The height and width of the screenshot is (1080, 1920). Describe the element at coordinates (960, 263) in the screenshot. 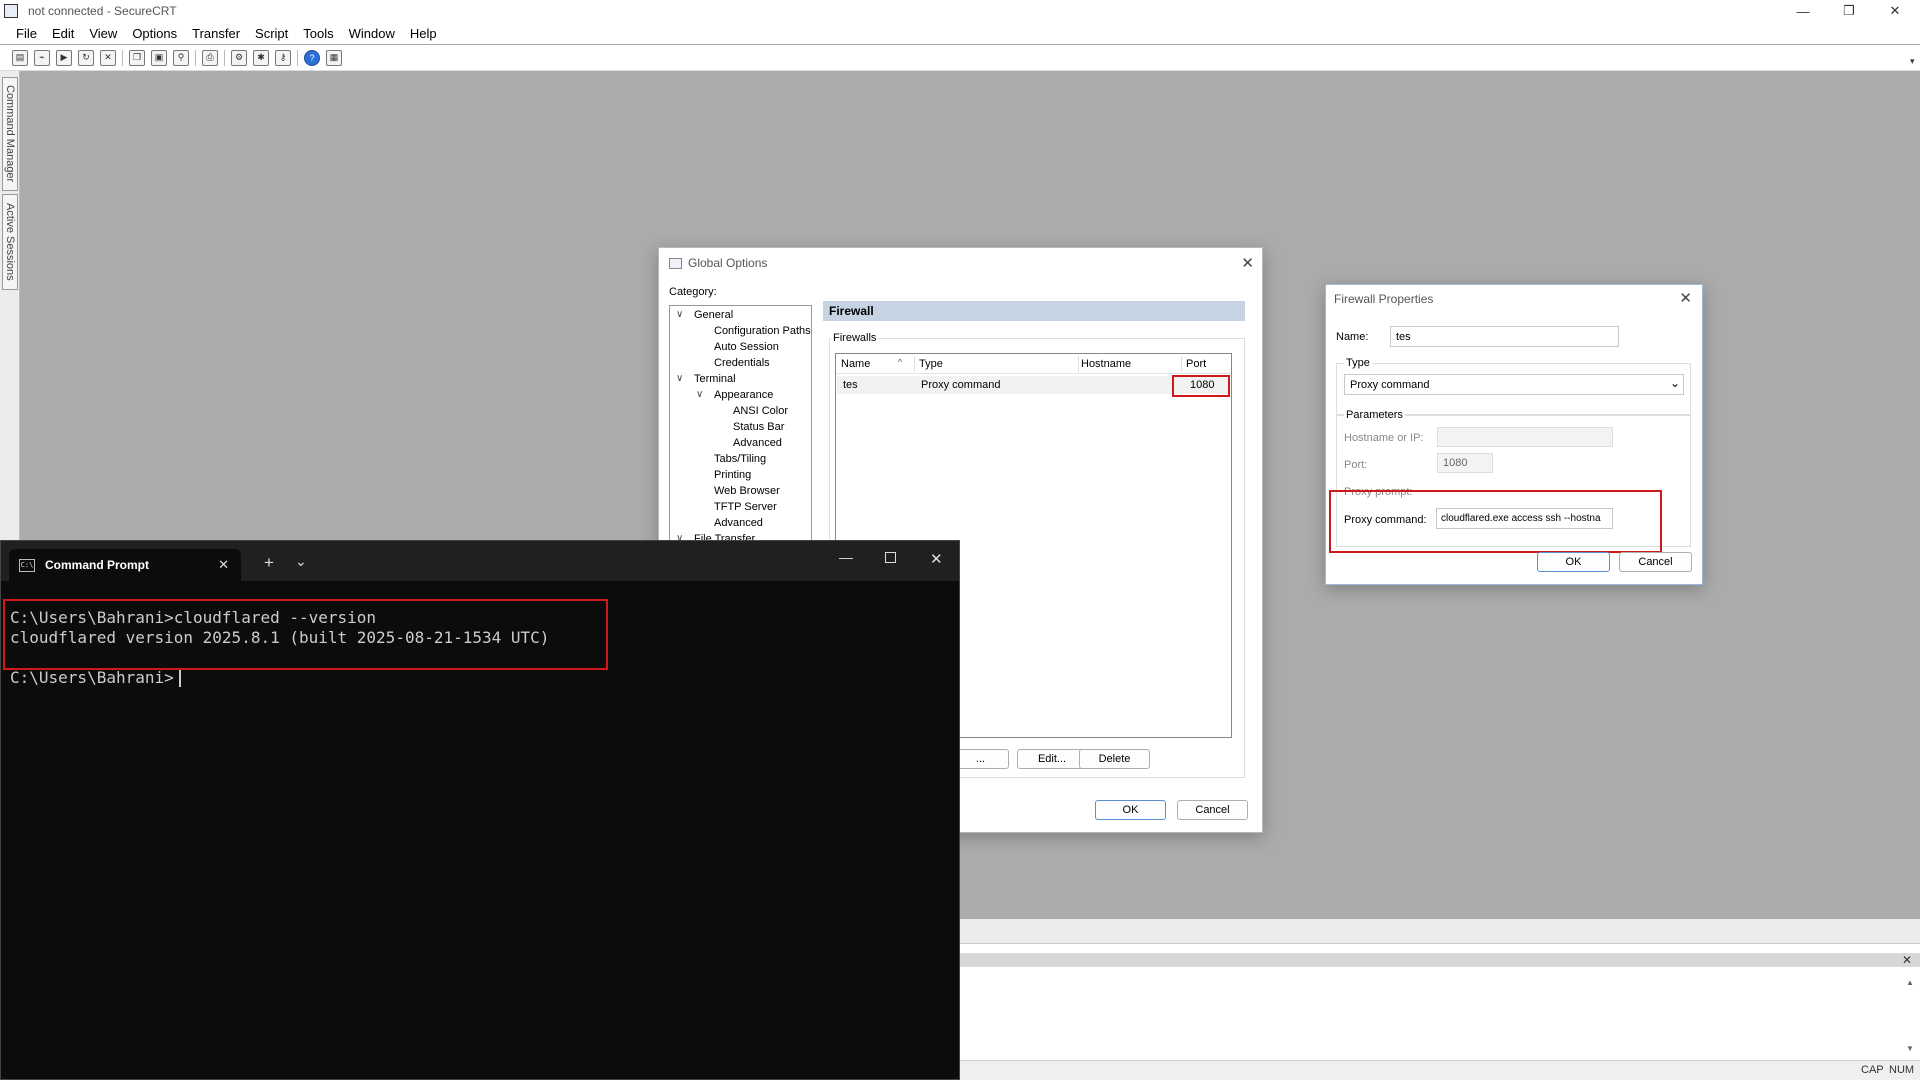

I see `global-options-title-bar: Global Options` at that location.